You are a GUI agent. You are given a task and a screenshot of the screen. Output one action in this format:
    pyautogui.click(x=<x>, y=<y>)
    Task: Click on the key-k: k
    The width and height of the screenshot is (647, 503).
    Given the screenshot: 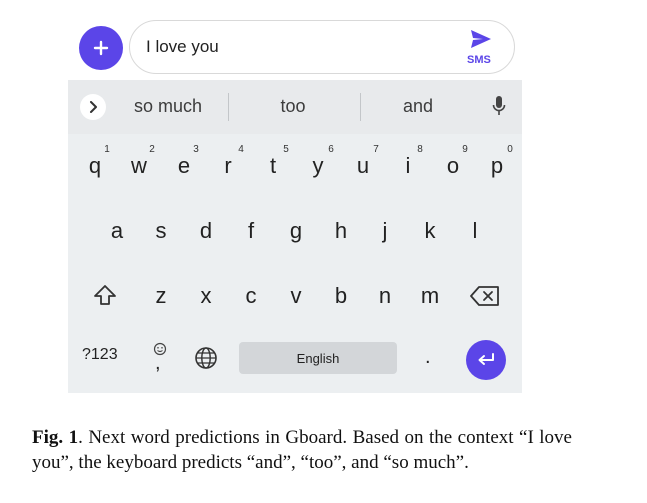 What is the action you would take?
    pyautogui.click(x=430, y=231)
    